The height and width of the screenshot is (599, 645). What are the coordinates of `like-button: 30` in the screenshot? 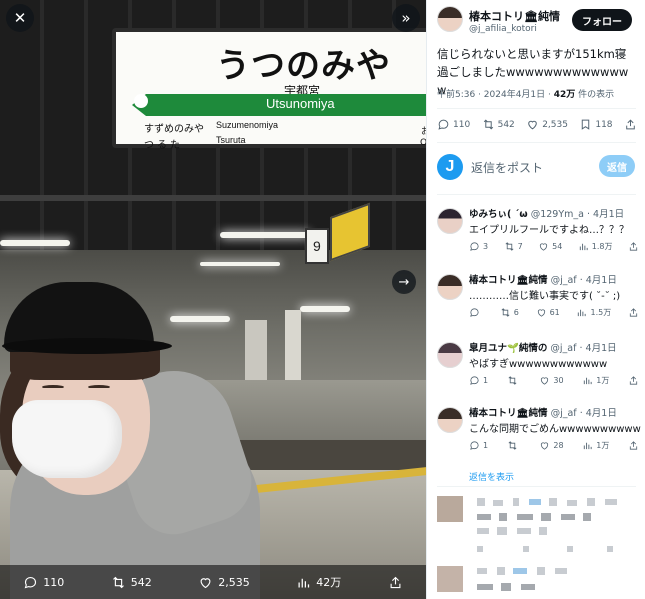 It's located at (551, 380).